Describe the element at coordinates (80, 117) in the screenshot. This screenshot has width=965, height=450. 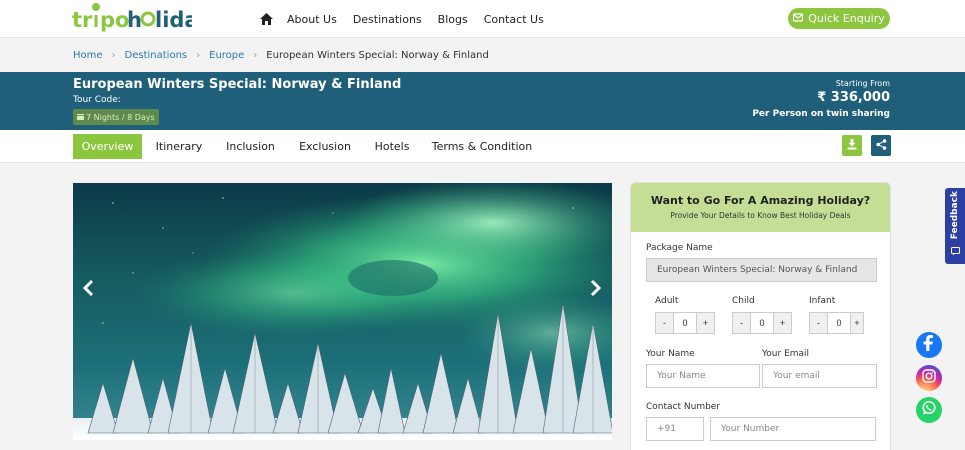
I see `calendar-icon` at that location.